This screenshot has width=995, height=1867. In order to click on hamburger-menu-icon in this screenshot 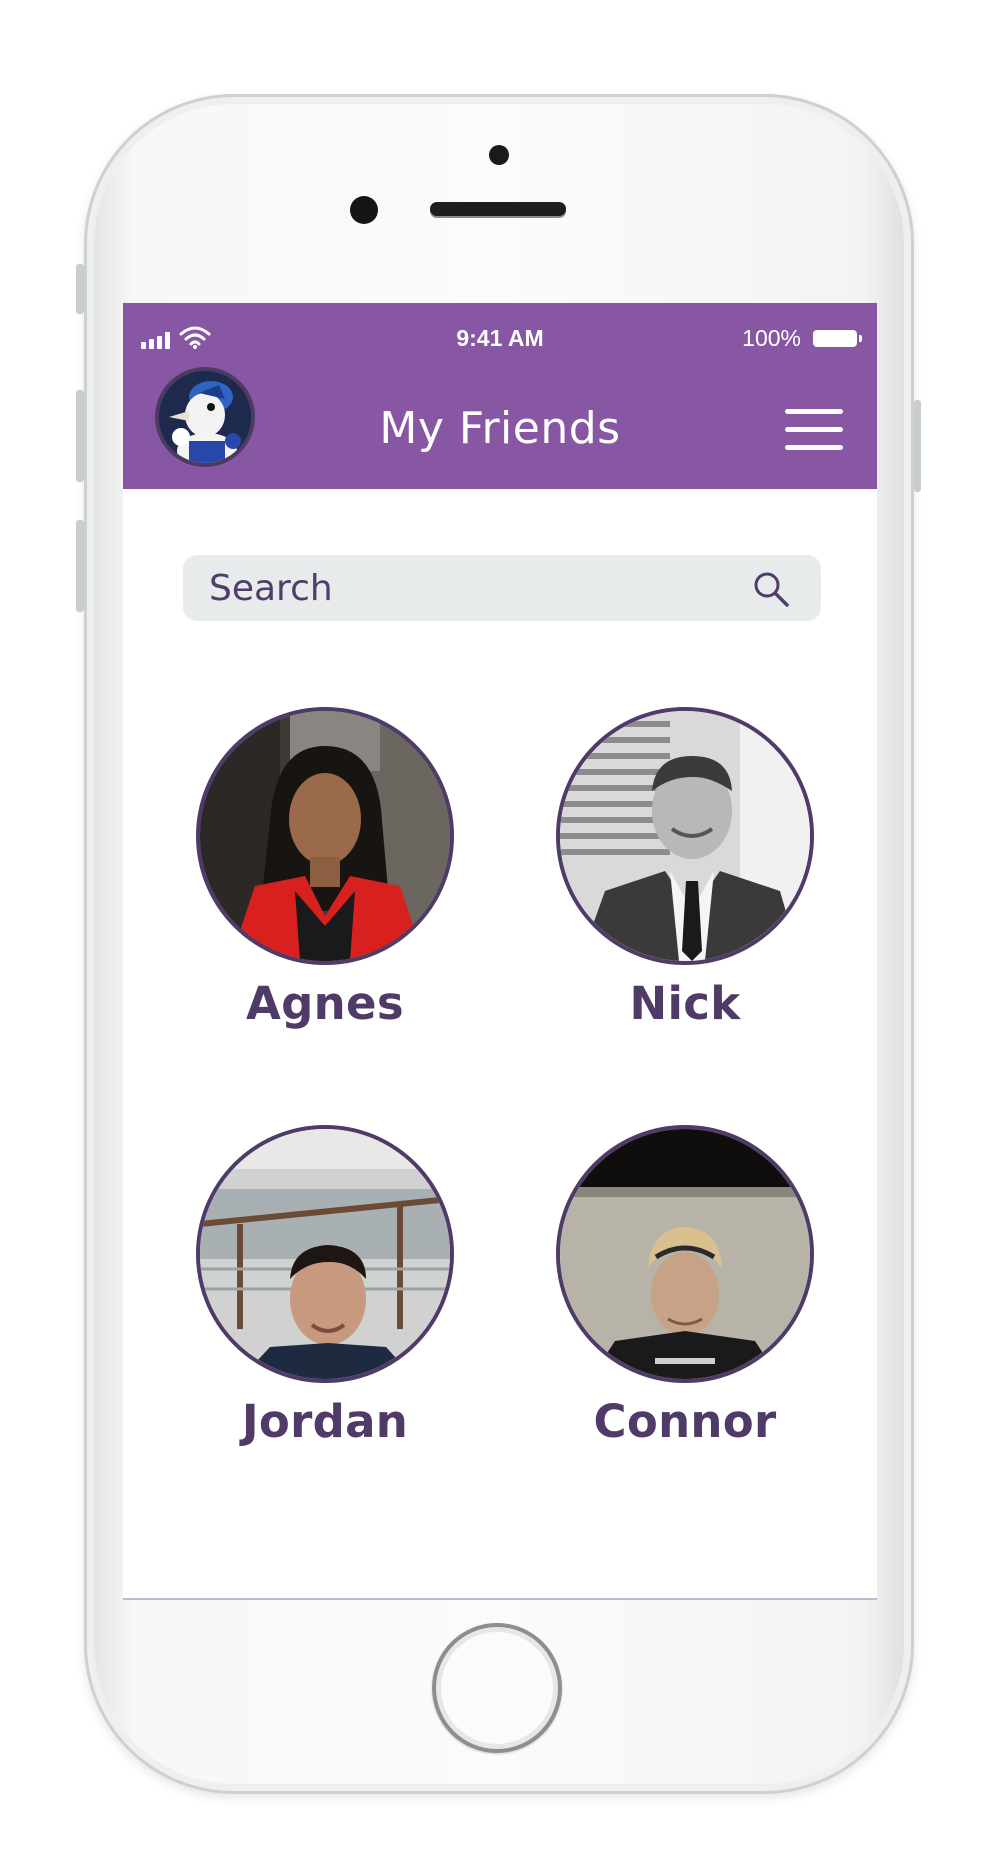, I will do `click(814, 411)`.